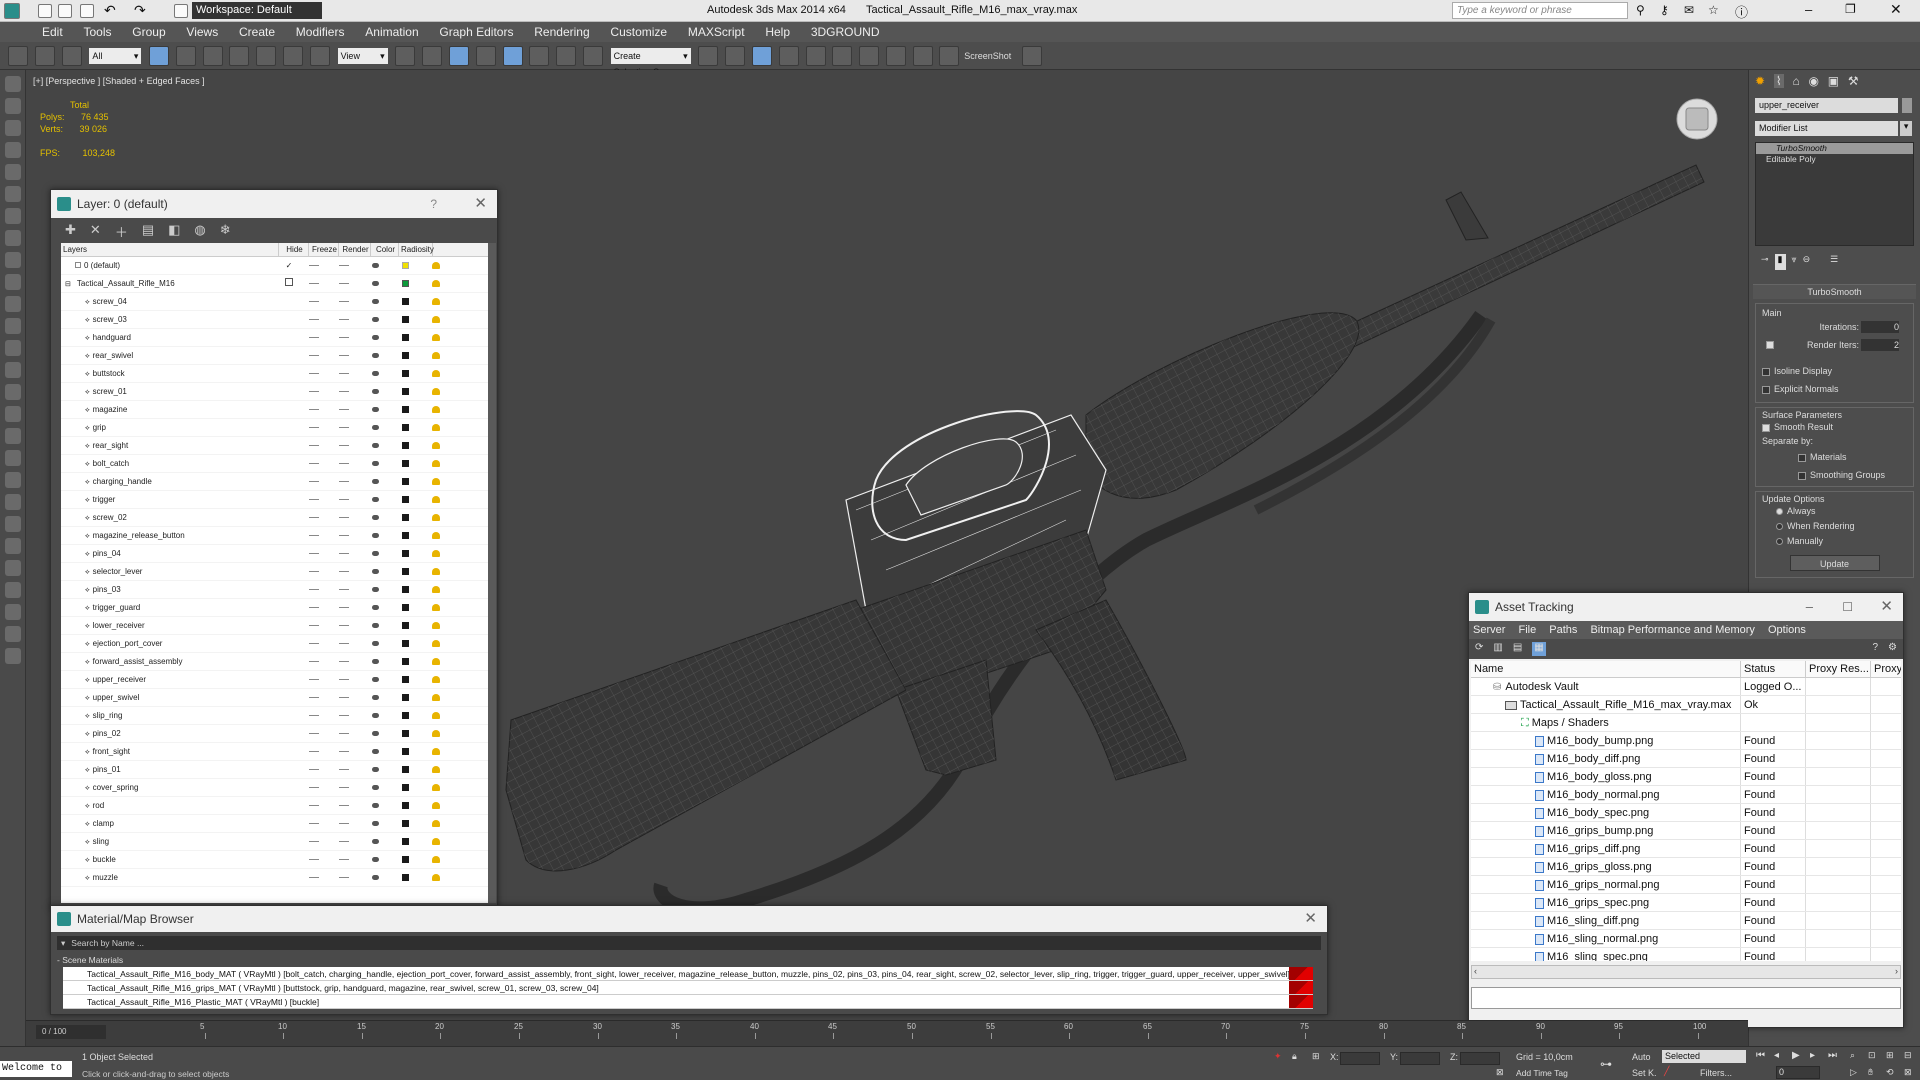  What do you see at coordinates (181, 11) in the screenshot?
I see `project-folder-icon` at bounding box center [181, 11].